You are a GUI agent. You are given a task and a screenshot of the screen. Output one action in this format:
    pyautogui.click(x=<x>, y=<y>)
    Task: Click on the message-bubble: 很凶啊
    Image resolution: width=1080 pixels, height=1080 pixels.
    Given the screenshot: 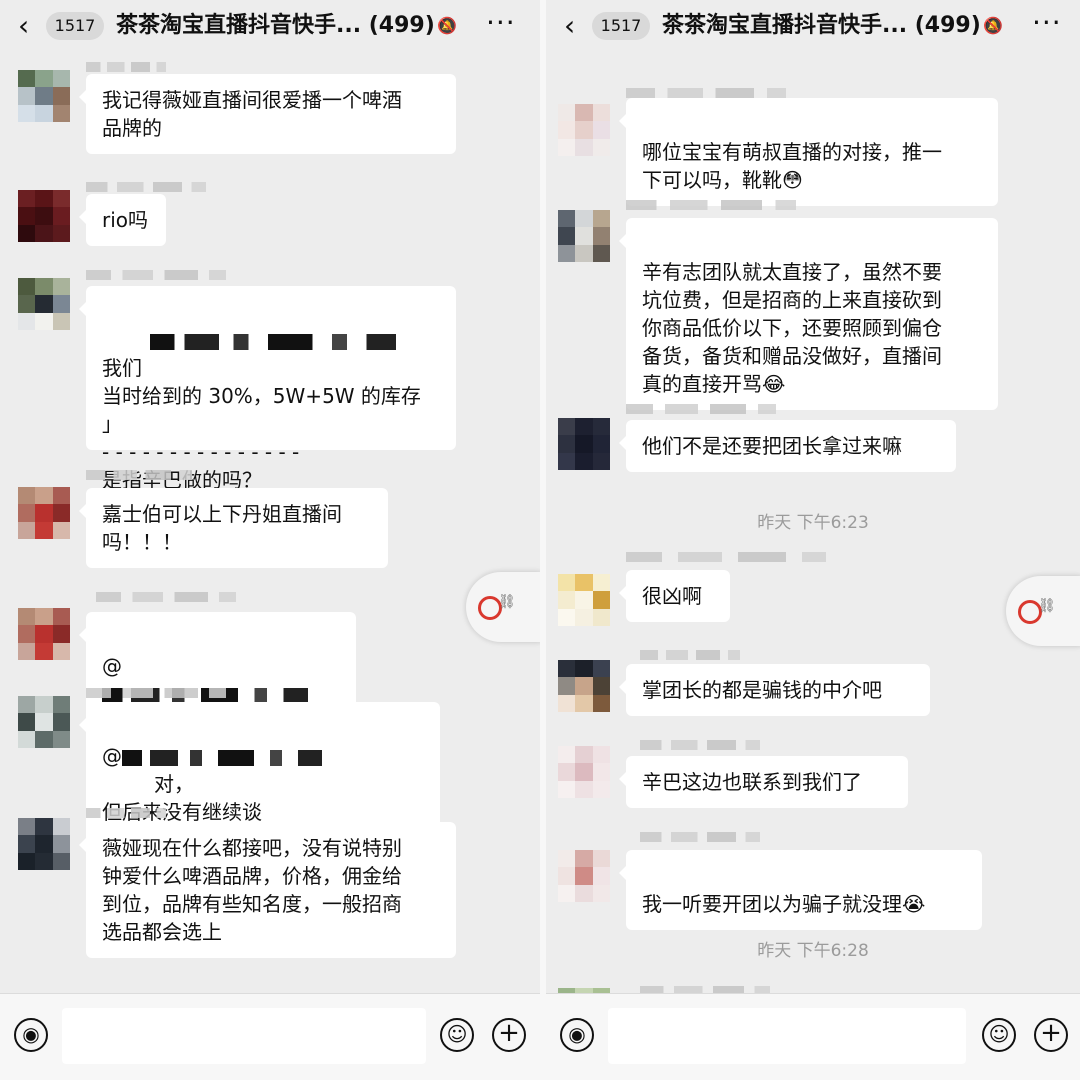 What is the action you would take?
    pyautogui.click(x=674, y=596)
    